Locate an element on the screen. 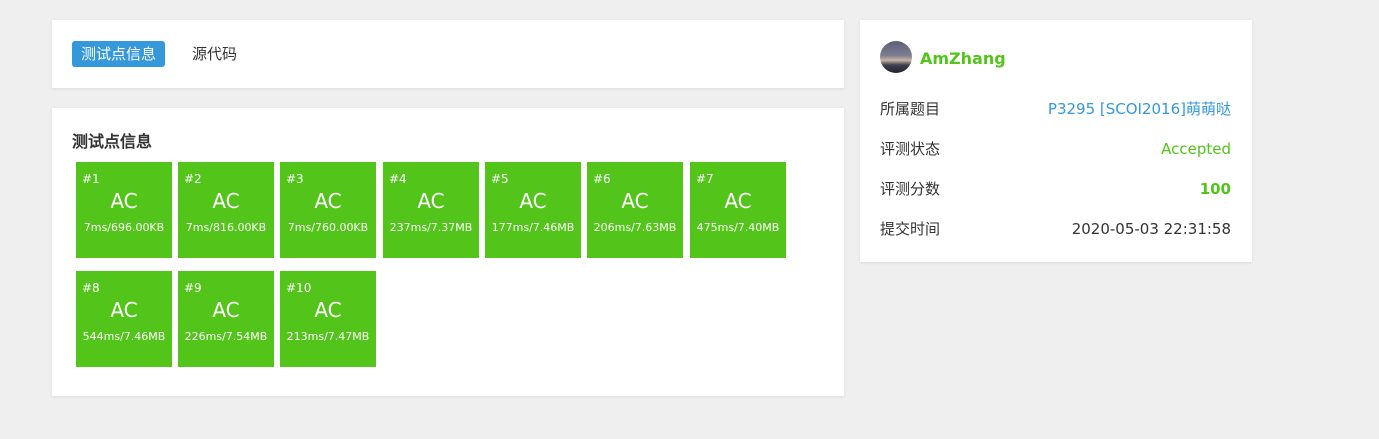 The width and height of the screenshot is (1379, 439). test-case: #4 AC 237ms/7.37MB is located at coordinates (431, 210).